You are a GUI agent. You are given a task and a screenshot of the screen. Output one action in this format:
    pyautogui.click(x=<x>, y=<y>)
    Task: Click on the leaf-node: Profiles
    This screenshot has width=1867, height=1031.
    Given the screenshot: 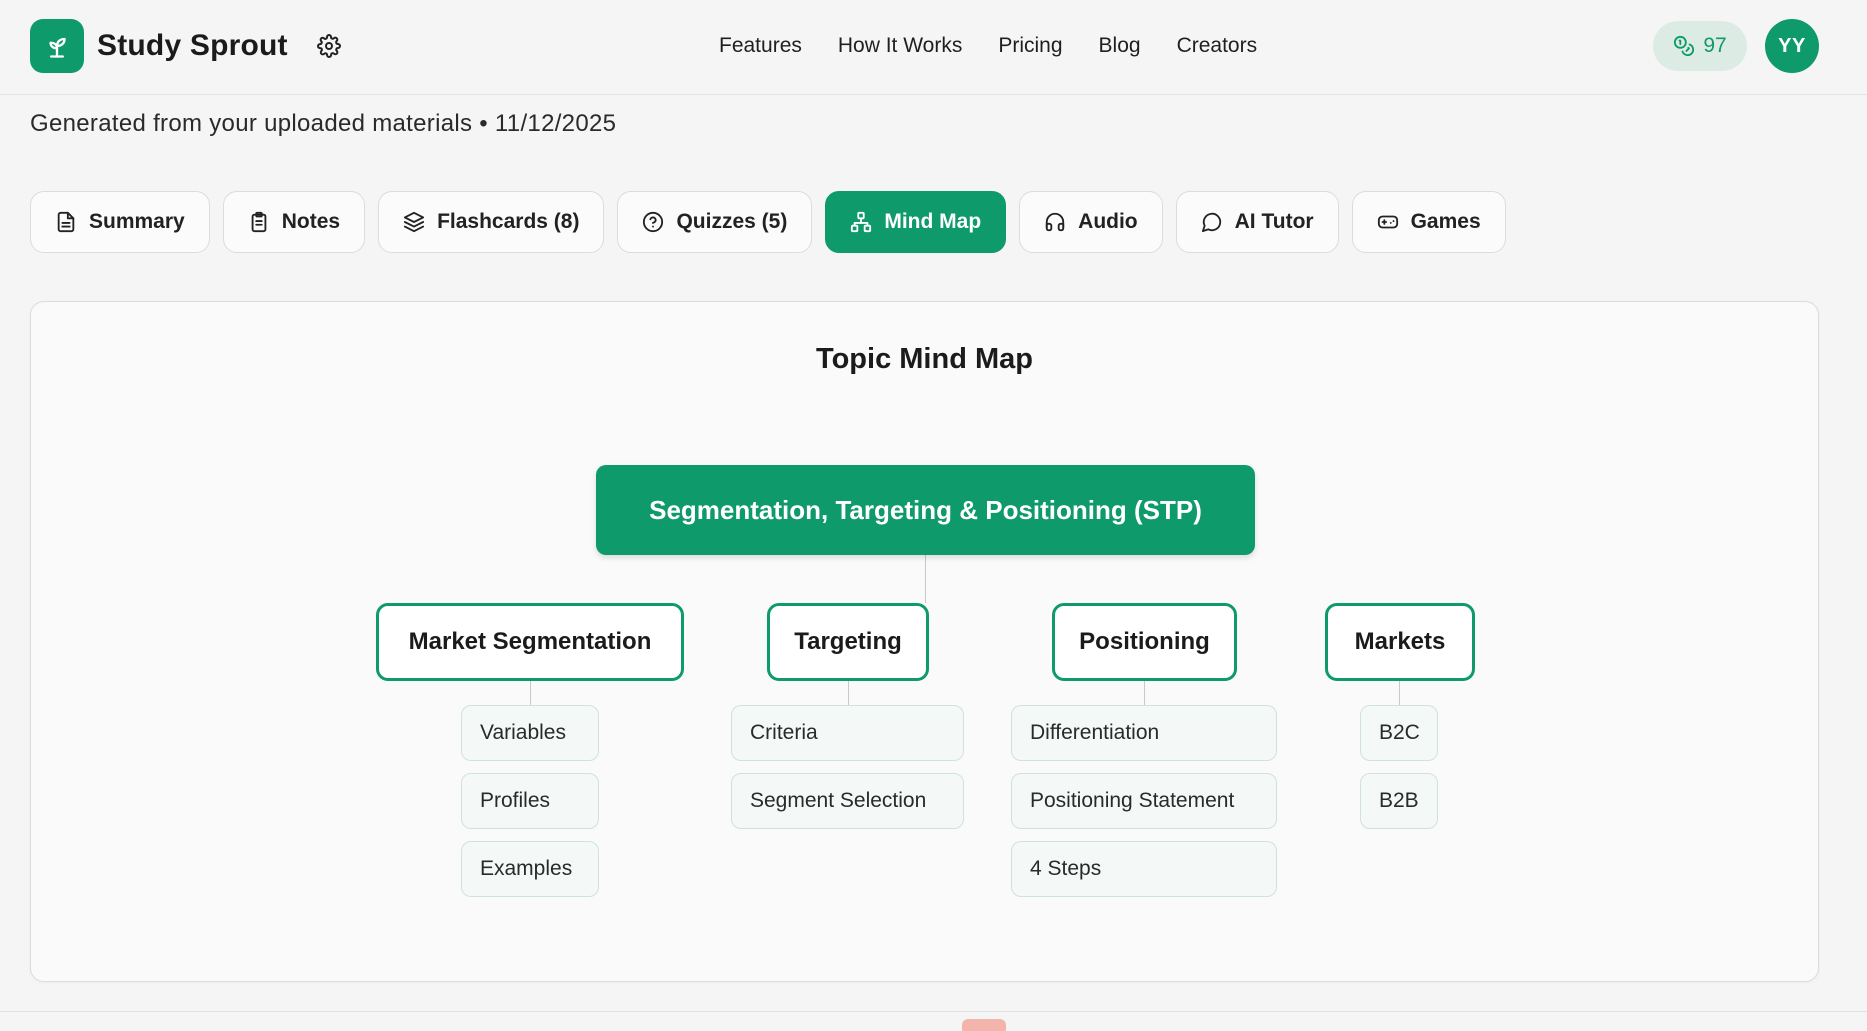 What is the action you would take?
    pyautogui.click(x=530, y=801)
    